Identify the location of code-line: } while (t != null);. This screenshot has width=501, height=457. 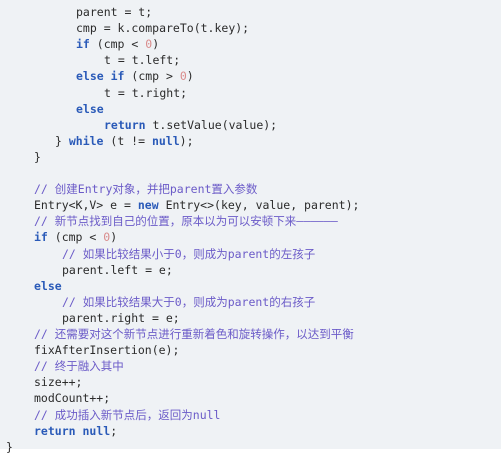
(124, 141).